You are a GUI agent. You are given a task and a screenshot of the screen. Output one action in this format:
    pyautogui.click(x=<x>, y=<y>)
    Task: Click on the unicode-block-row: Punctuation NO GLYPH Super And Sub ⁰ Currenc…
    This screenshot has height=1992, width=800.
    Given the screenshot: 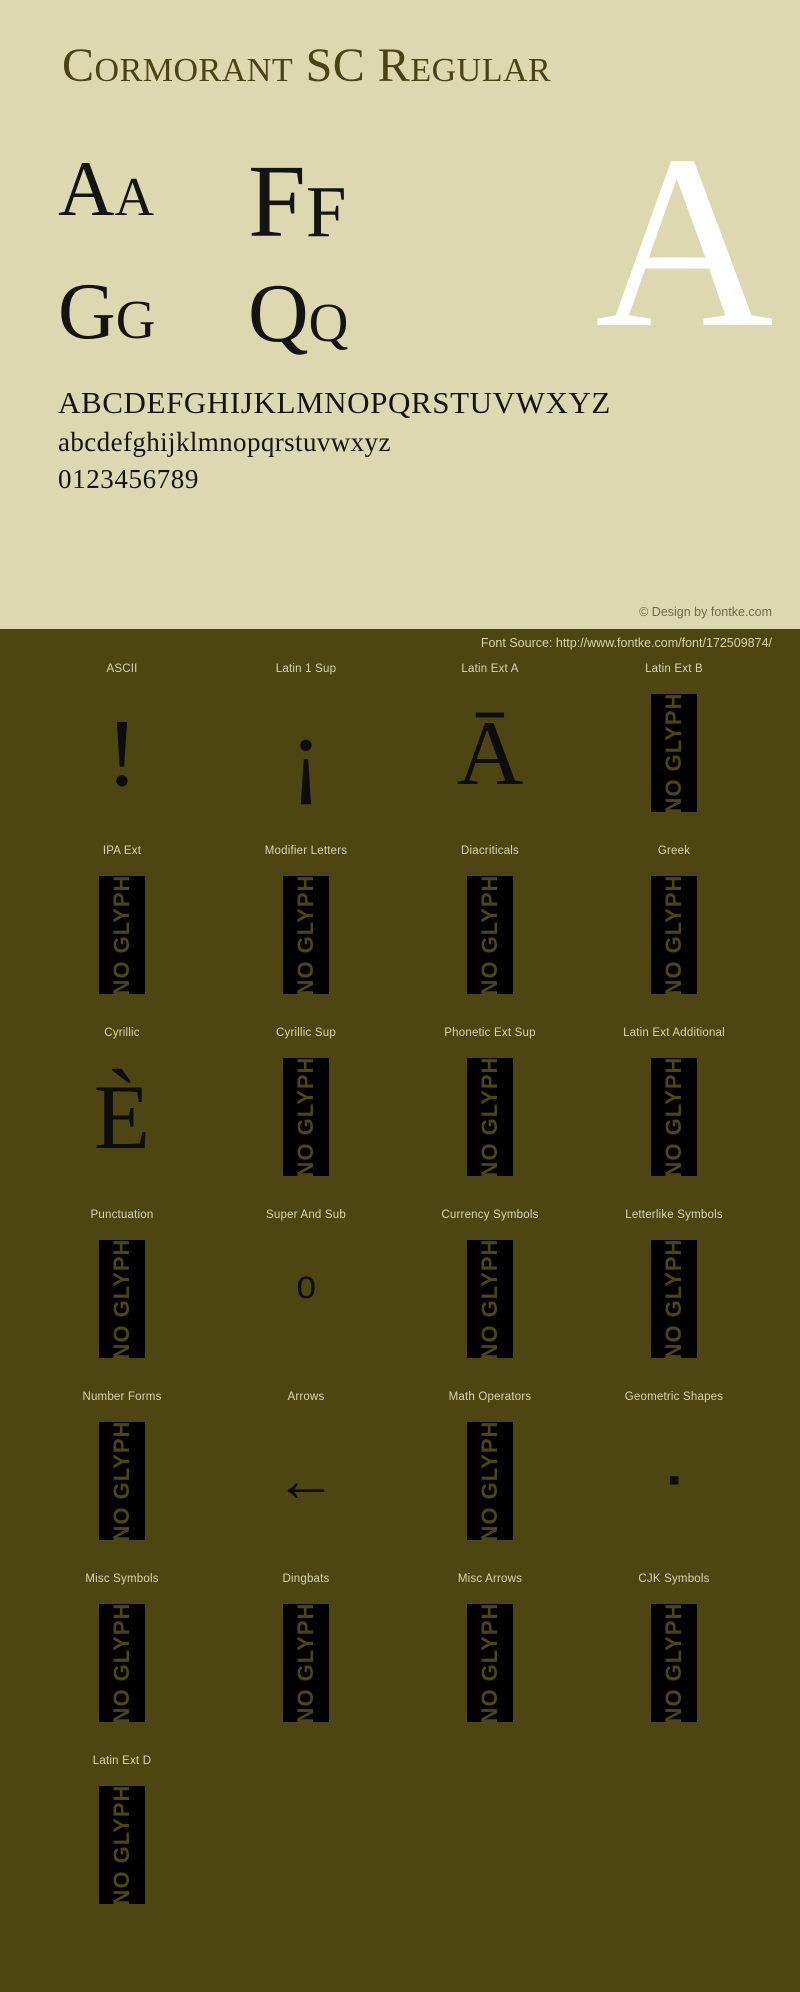 What is the action you would take?
    pyautogui.click(x=400, y=1297)
    